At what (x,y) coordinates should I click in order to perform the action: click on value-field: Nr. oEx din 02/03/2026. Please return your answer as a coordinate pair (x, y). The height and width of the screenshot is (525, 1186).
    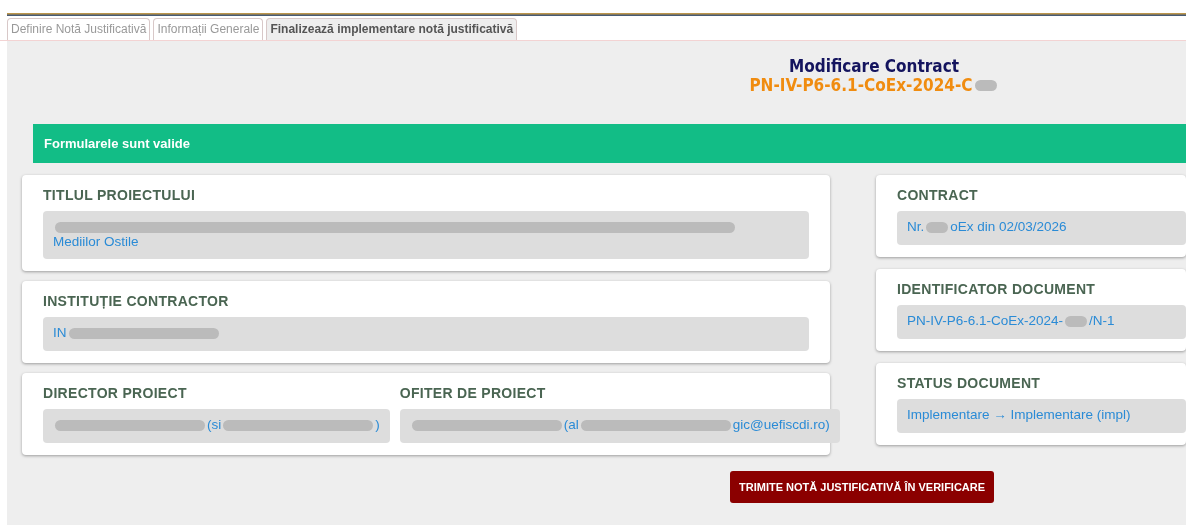
    Looking at the image, I should click on (1041, 228).